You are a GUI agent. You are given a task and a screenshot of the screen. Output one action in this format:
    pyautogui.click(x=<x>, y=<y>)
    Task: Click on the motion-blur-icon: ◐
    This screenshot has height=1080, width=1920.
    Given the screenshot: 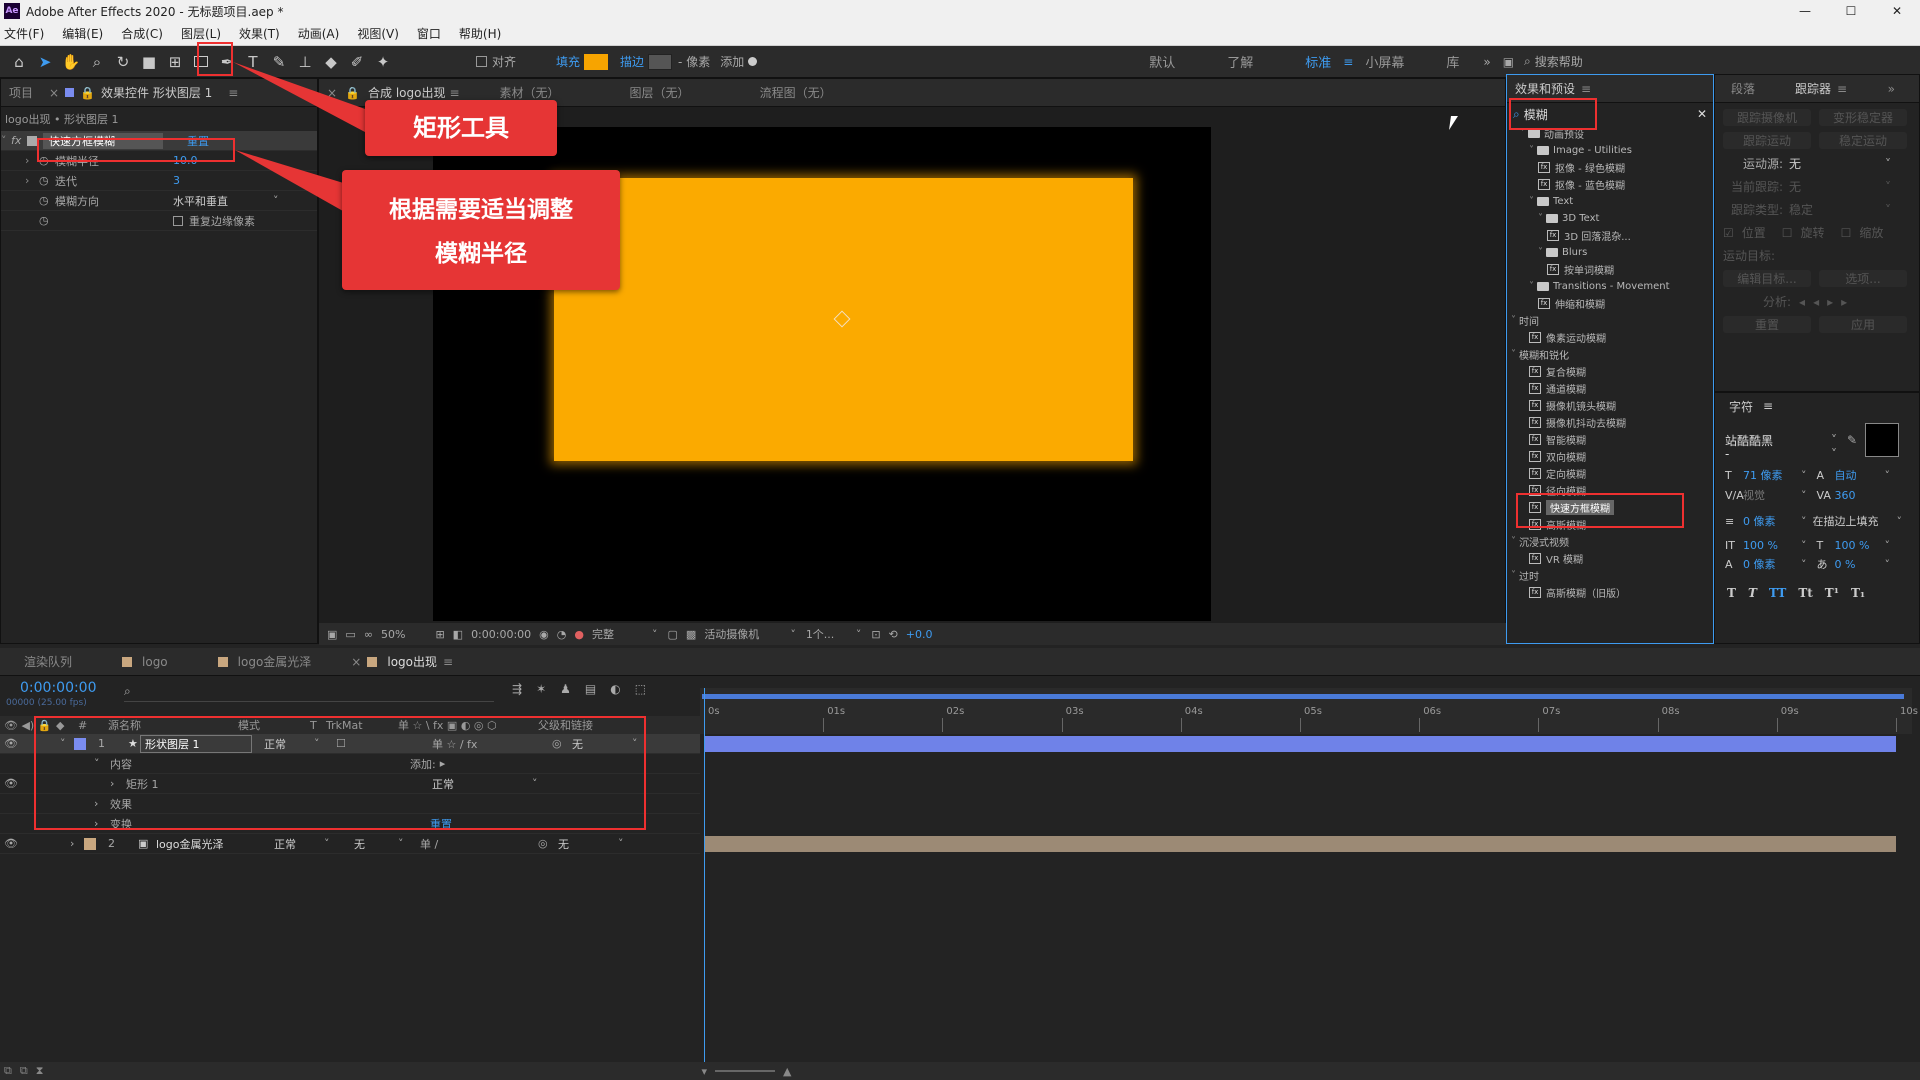 What is the action you would take?
    pyautogui.click(x=615, y=689)
    